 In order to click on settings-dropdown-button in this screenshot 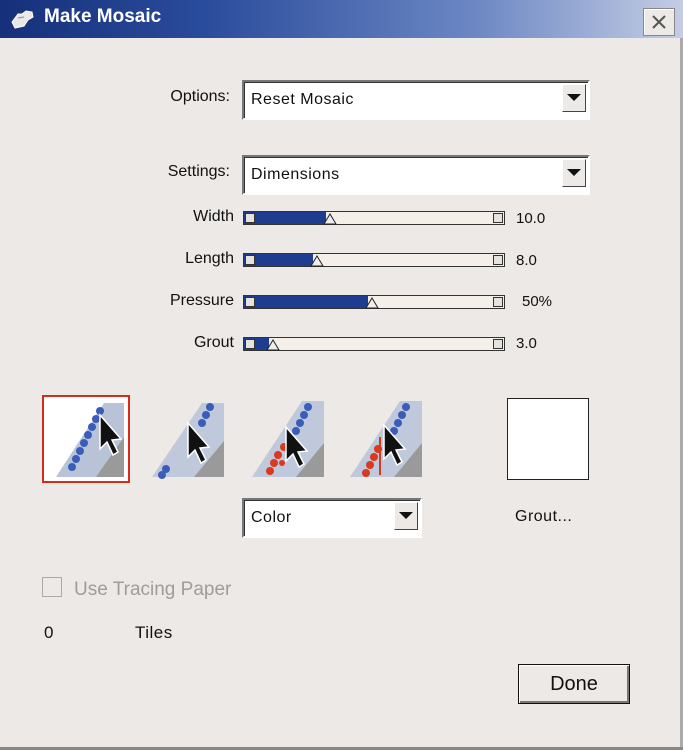, I will do `click(574, 173)`.